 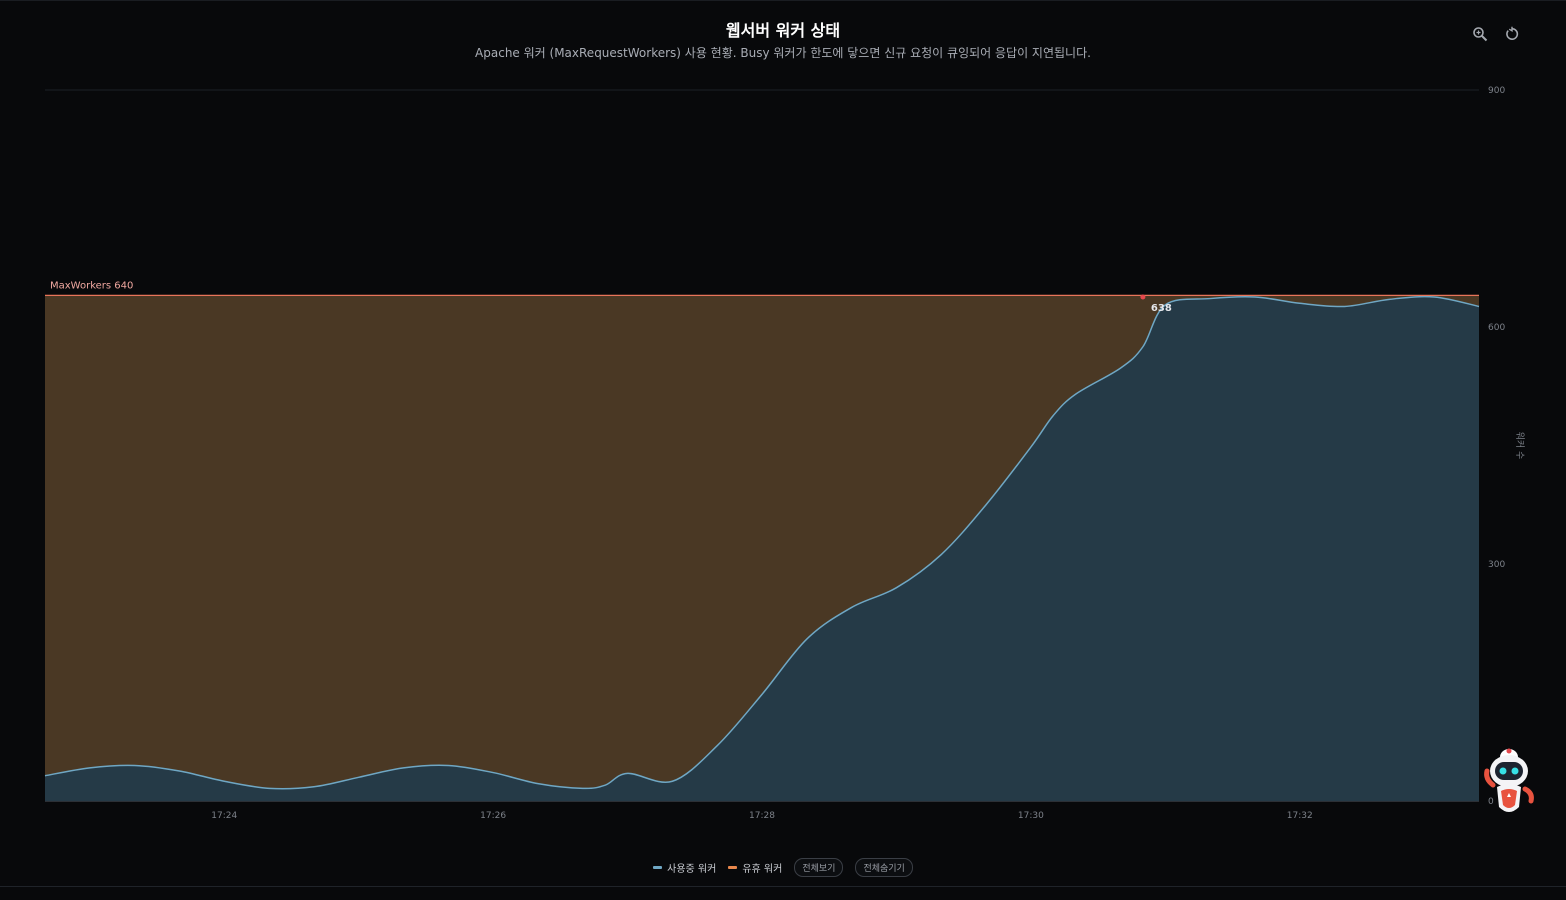 What do you see at coordinates (762, 816) in the screenshot?
I see `x-tick-label: 17:28` at bounding box center [762, 816].